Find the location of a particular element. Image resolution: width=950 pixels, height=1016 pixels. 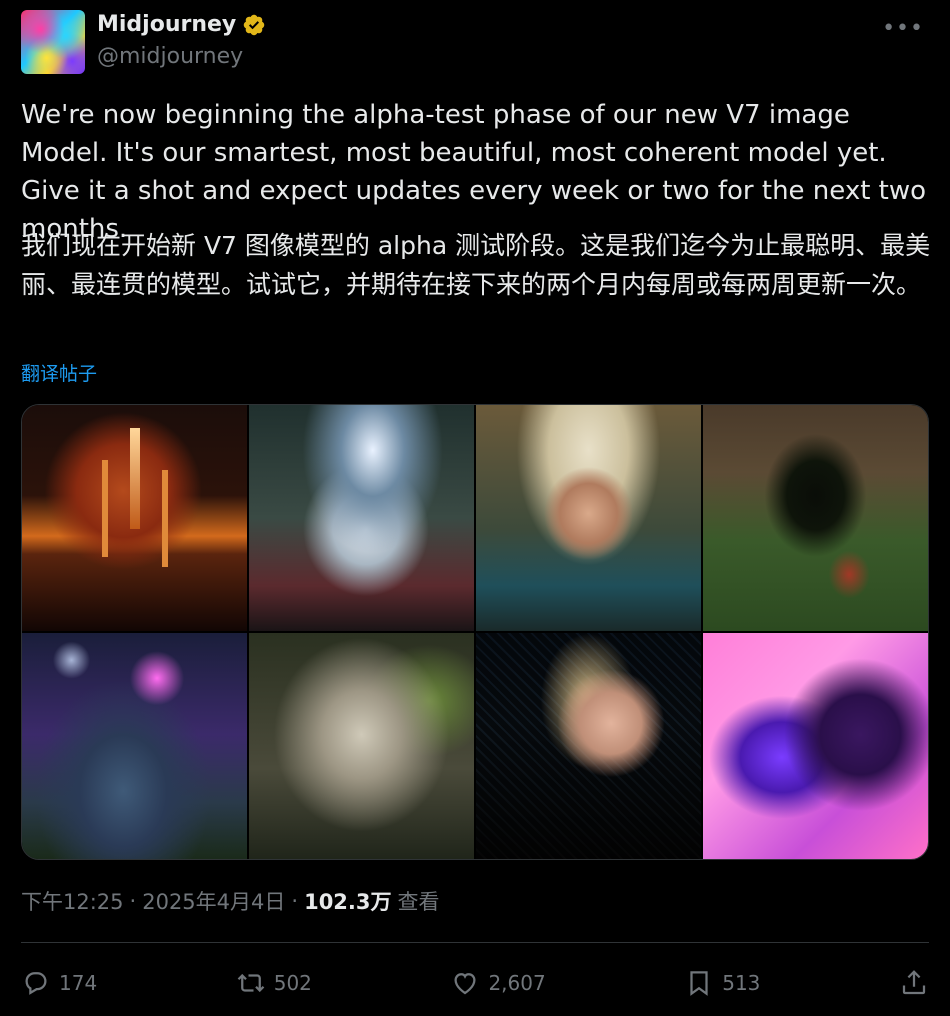

bookmark-count: 513 is located at coordinates (741, 983).